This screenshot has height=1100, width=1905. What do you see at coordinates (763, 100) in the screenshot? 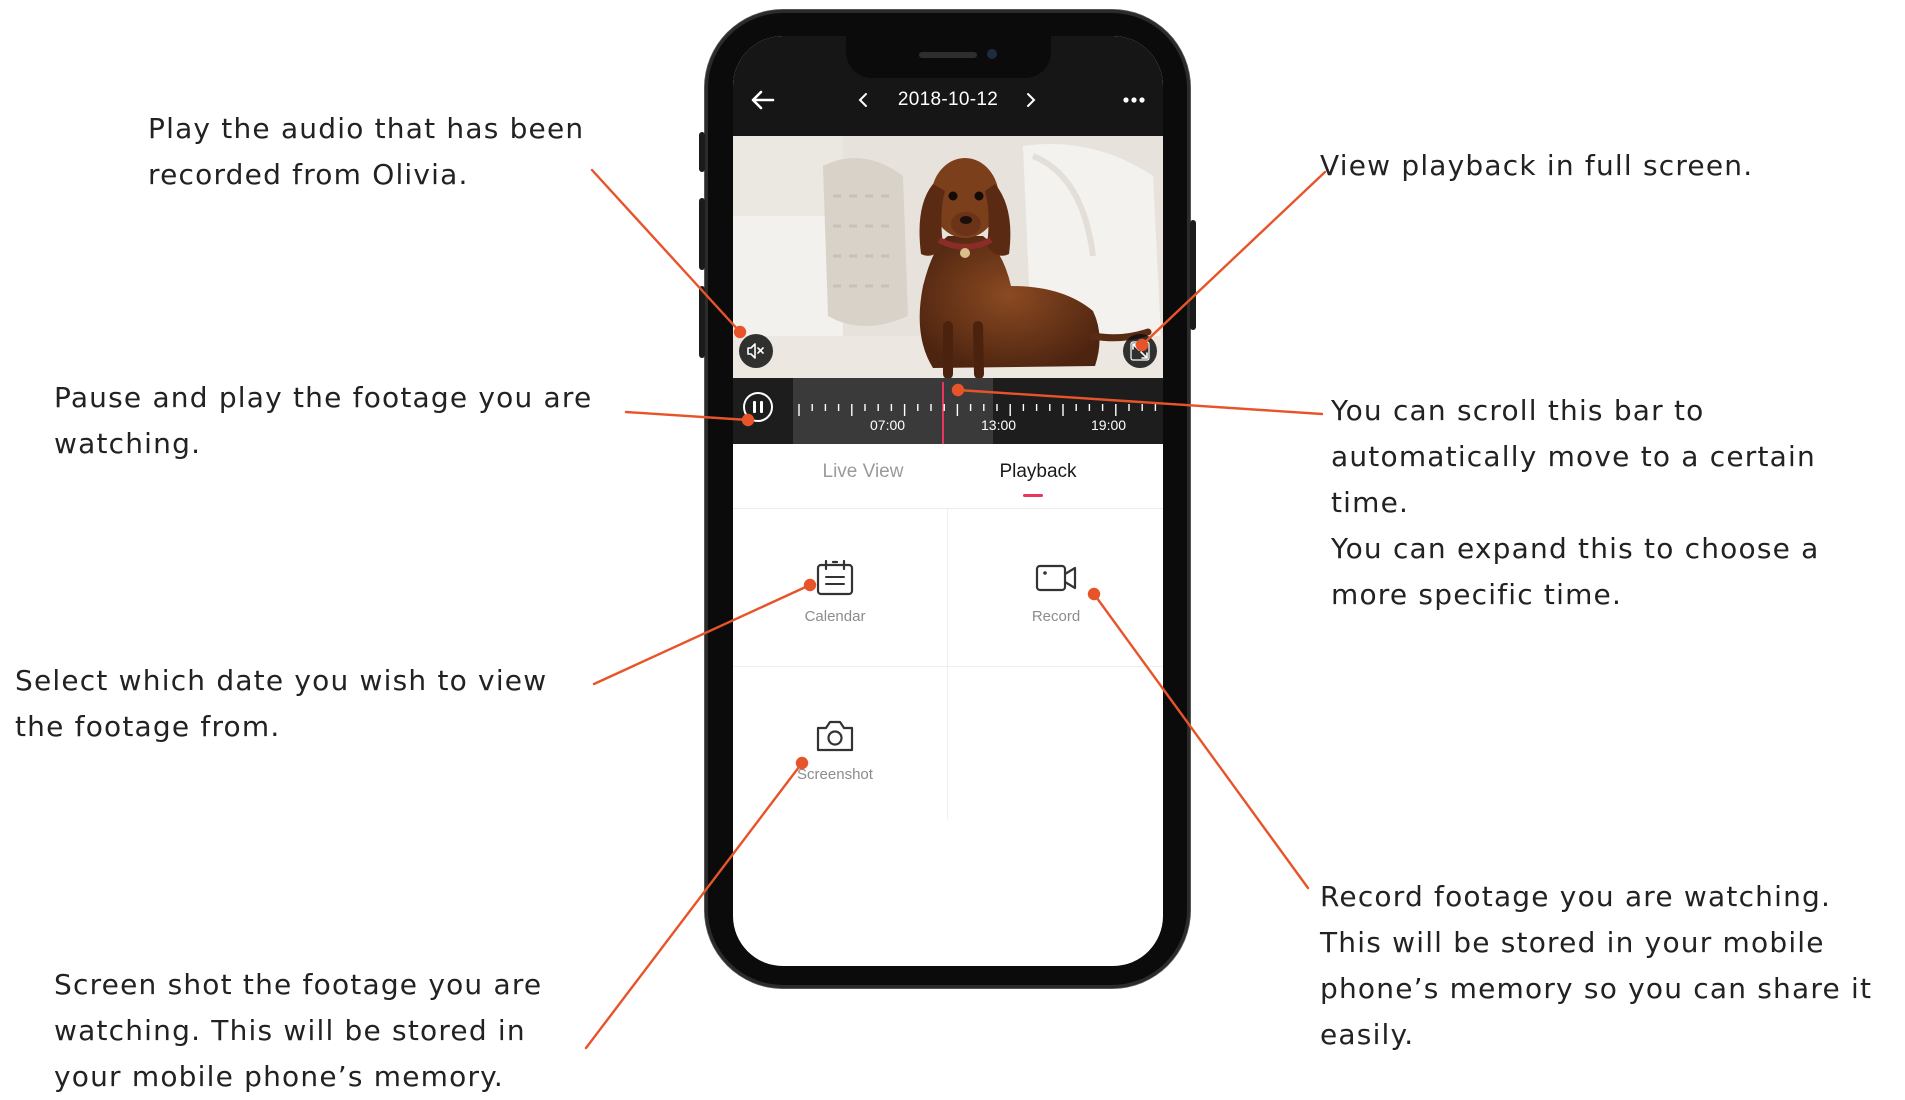
I see `arrow-left-icon` at bounding box center [763, 100].